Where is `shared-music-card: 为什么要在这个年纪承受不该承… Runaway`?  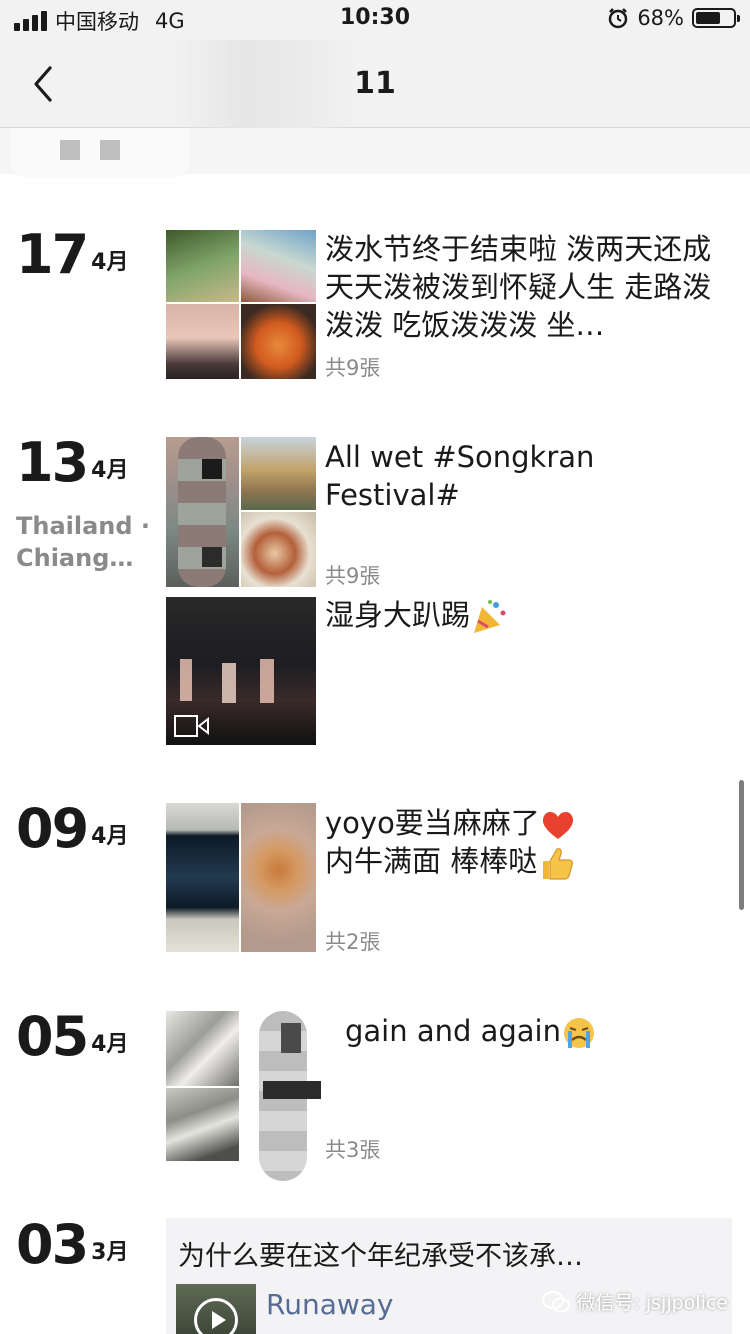
shared-music-card: 为什么要在这个年纪承受不该承… Runaway is located at coordinates (449, 1276).